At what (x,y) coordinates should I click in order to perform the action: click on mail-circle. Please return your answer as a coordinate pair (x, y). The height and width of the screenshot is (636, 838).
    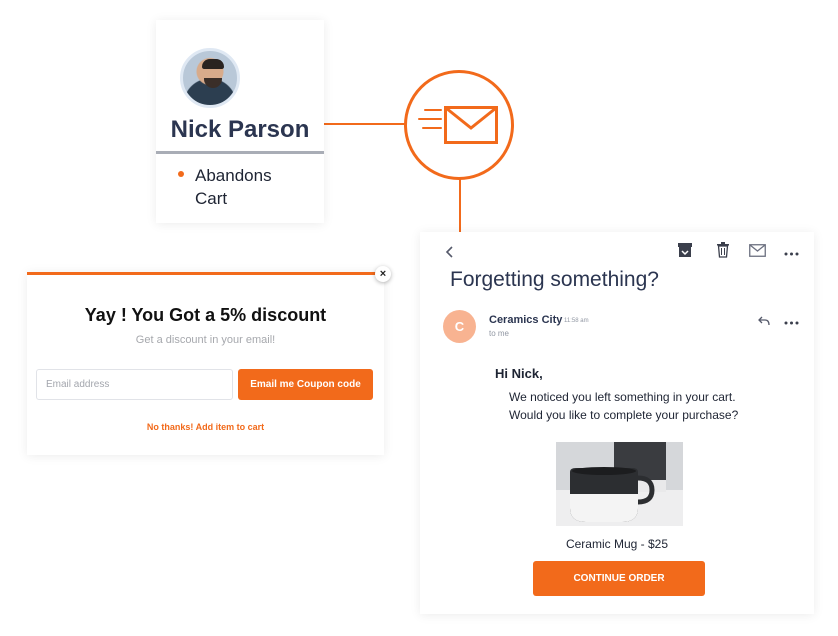
    Looking at the image, I should click on (459, 125).